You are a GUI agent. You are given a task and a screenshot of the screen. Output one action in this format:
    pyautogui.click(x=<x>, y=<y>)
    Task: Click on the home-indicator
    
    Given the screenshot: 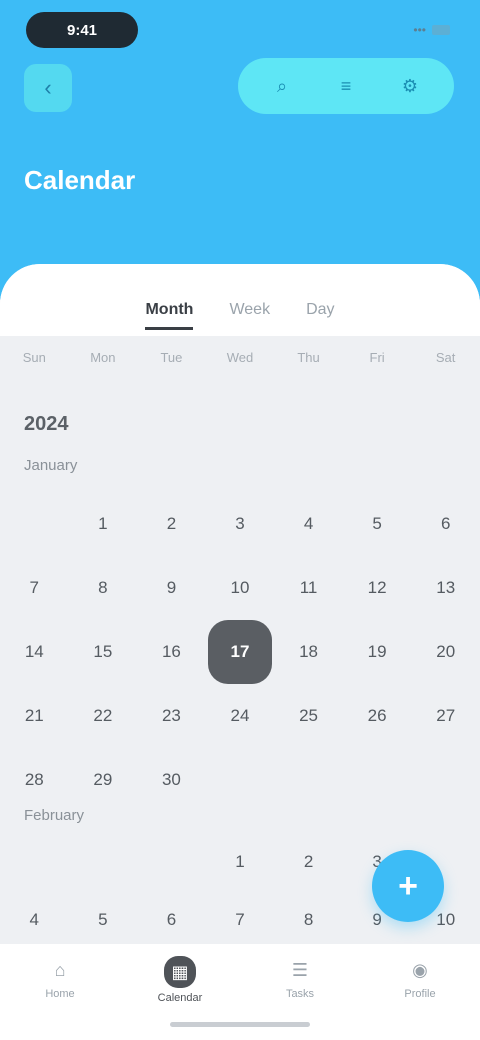 What is the action you would take?
    pyautogui.click(x=240, y=1024)
    